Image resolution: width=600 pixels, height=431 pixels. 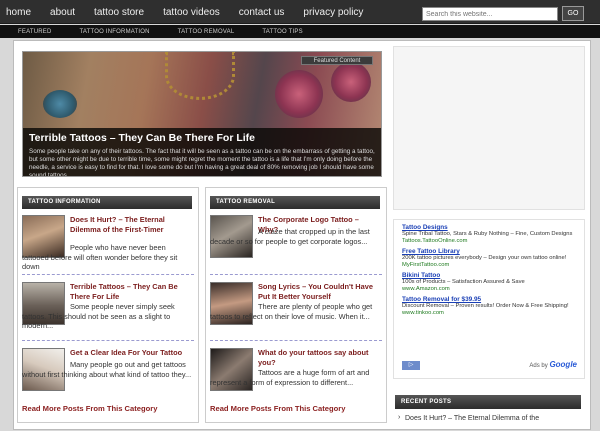 What do you see at coordinates (563, 364) in the screenshot?
I see `google-logo: Google` at bounding box center [563, 364].